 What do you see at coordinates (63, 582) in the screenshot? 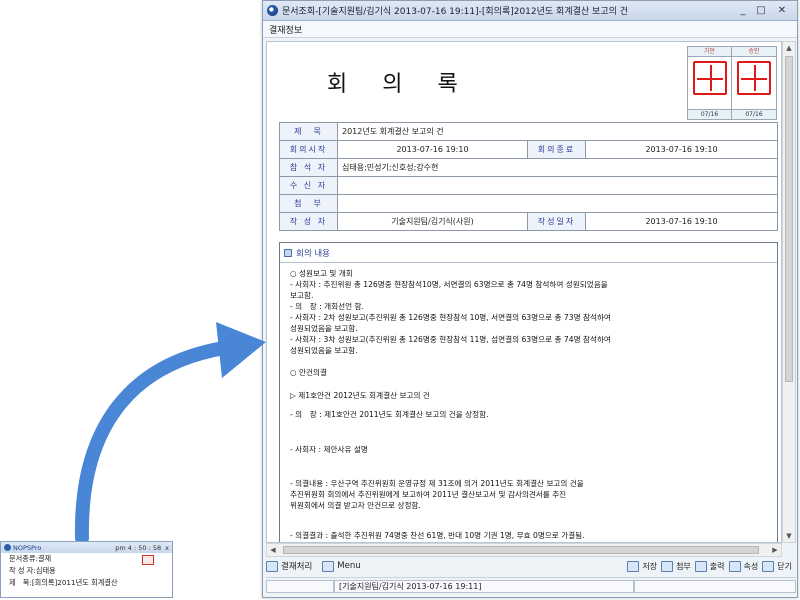
I see `notification-subject: 제 목:[회의록]2011년도 회계결산` at bounding box center [63, 582].